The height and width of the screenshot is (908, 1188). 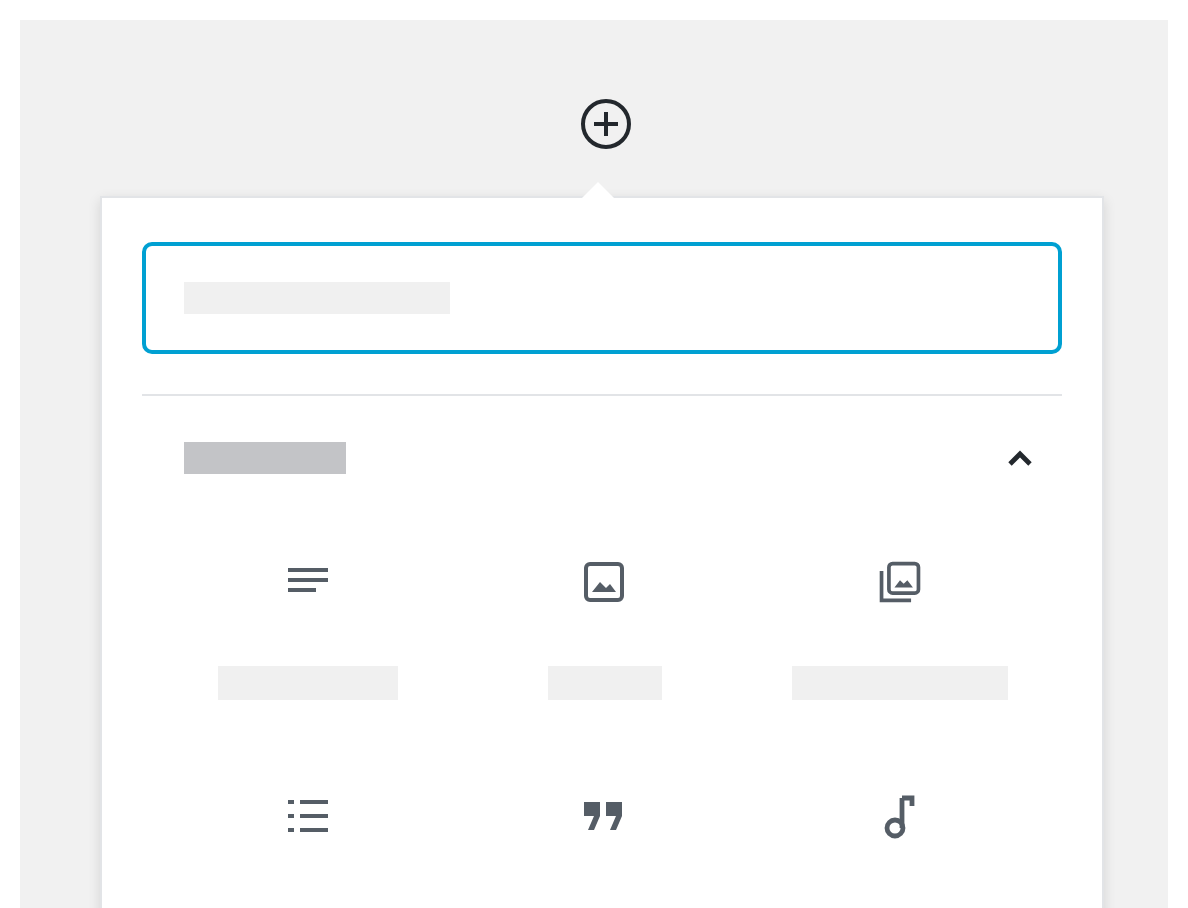 What do you see at coordinates (602, 298) in the screenshot?
I see `search-field` at bounding box center [602, 298].